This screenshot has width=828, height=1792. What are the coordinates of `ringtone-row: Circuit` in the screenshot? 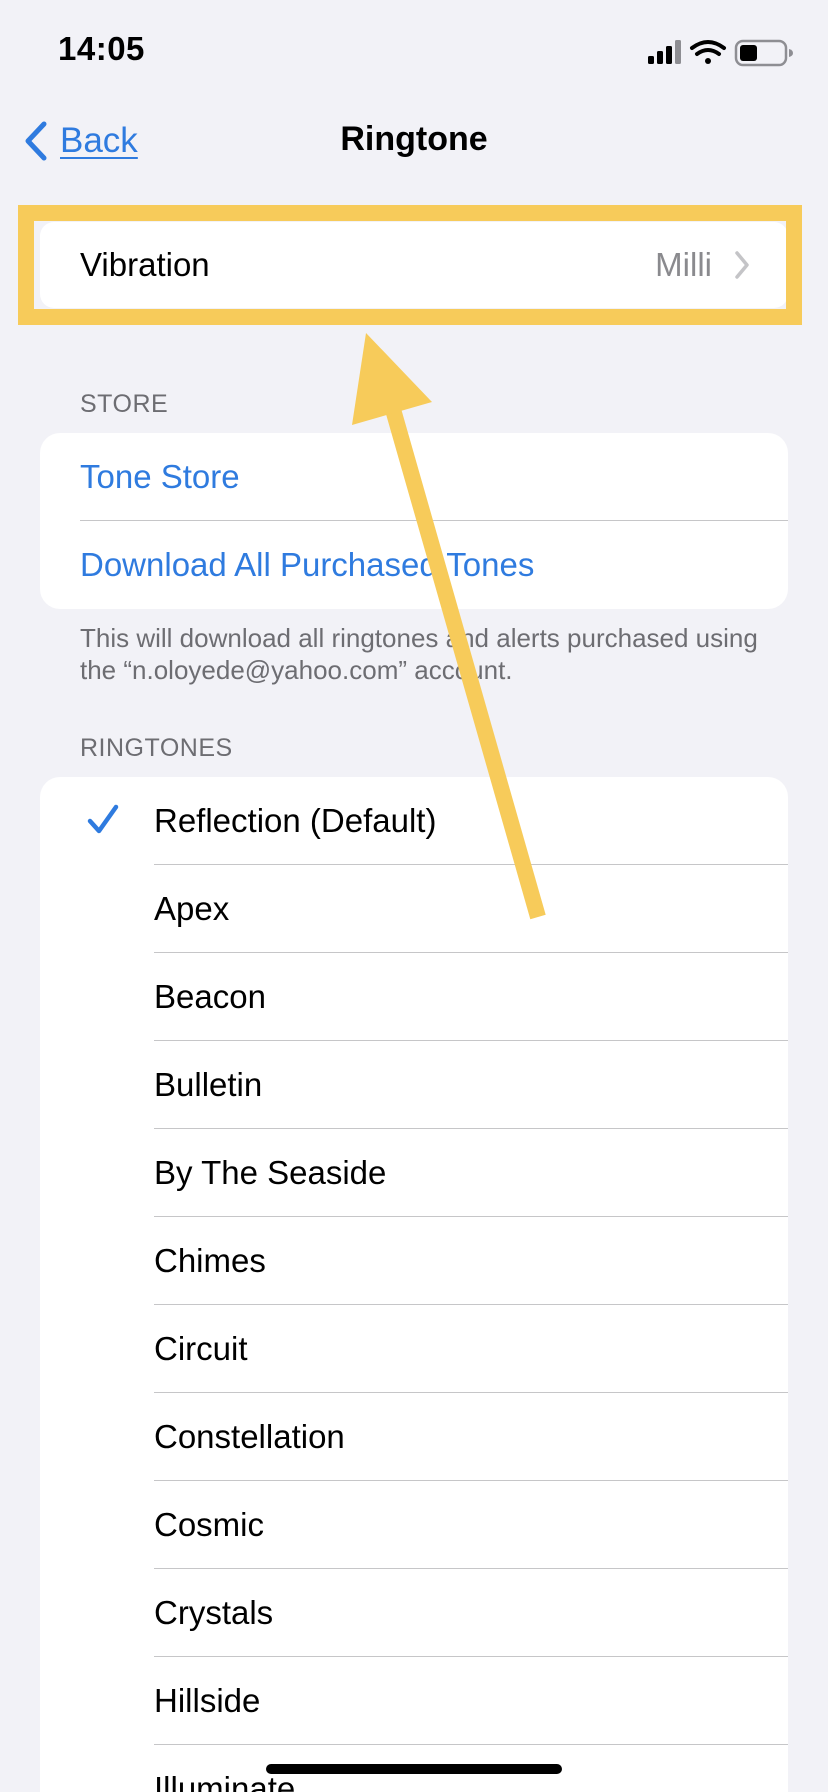 It's located at (414, 1349).